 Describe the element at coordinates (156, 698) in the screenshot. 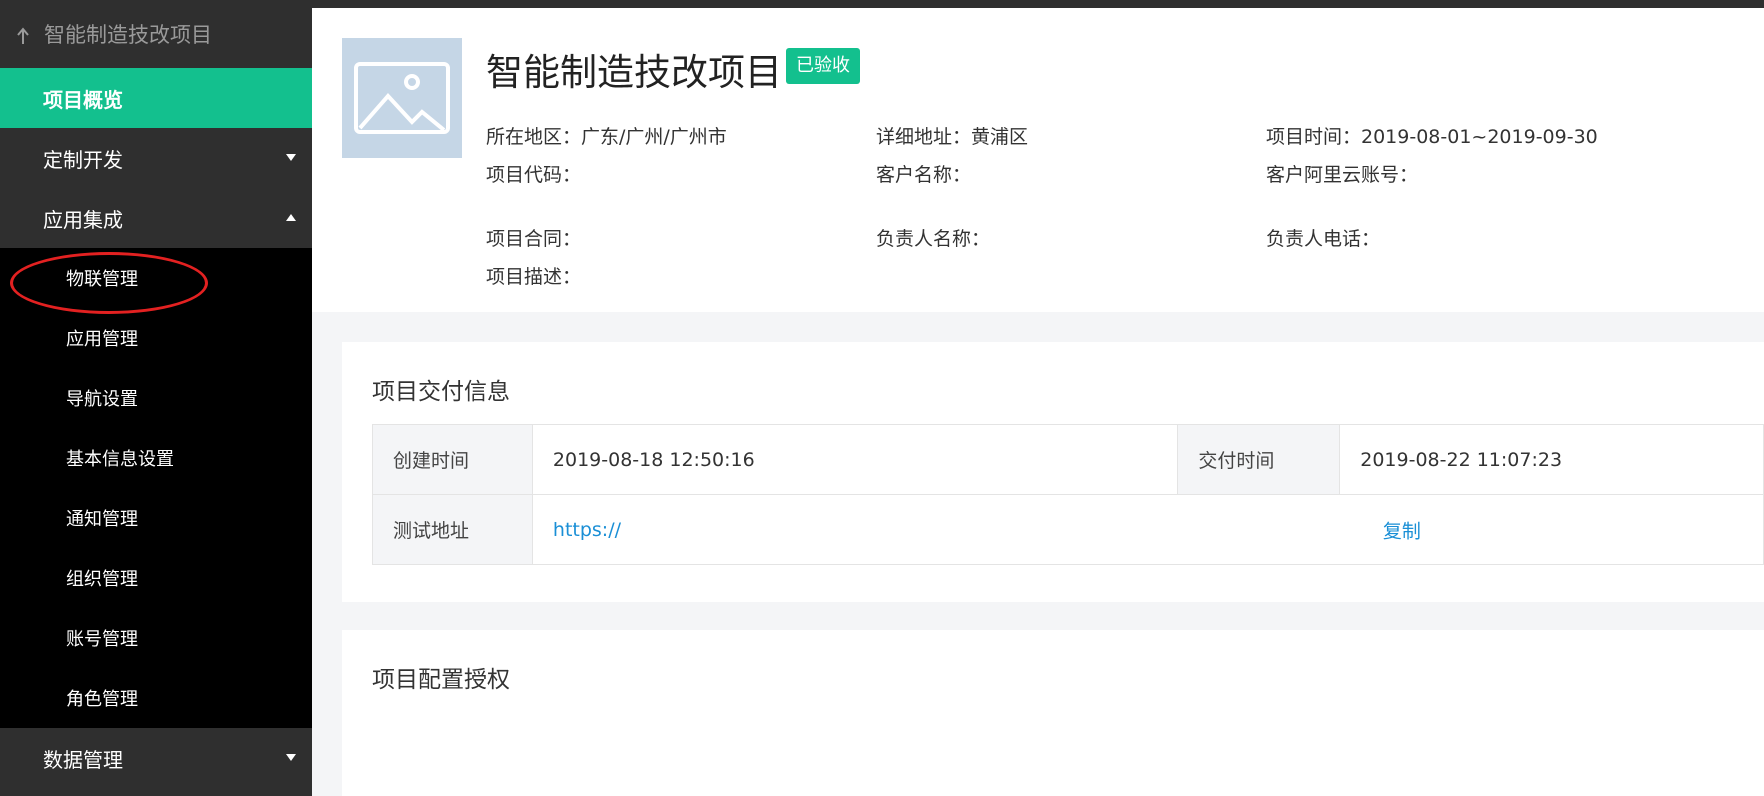

I see `sidebar-subitem-role: 角色管理` at that location.